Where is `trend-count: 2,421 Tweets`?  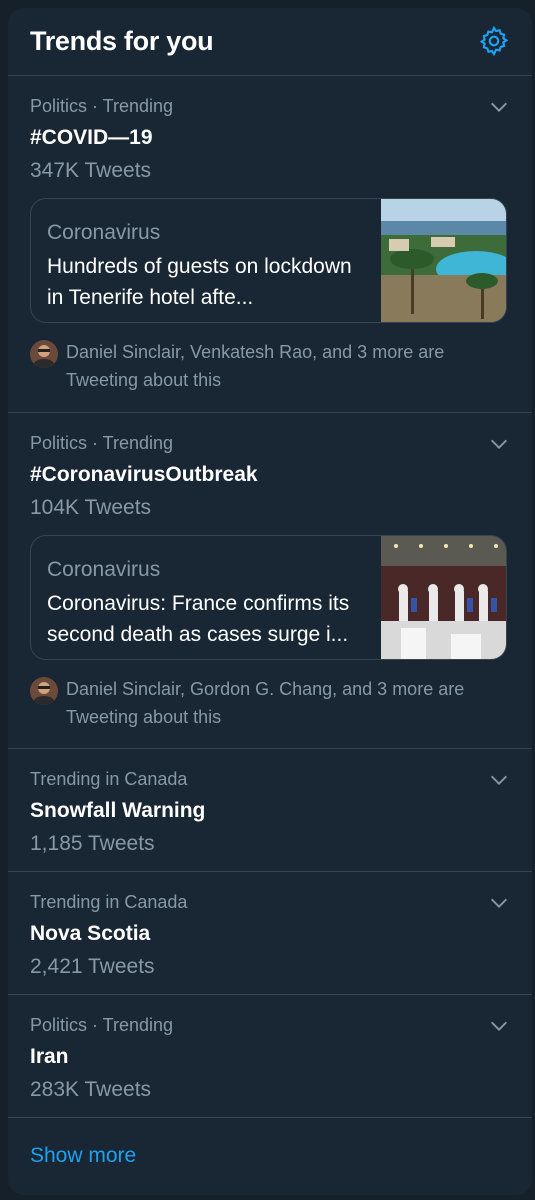
trend-count: 2,421 Tweets is located at coordinates (92, 966).